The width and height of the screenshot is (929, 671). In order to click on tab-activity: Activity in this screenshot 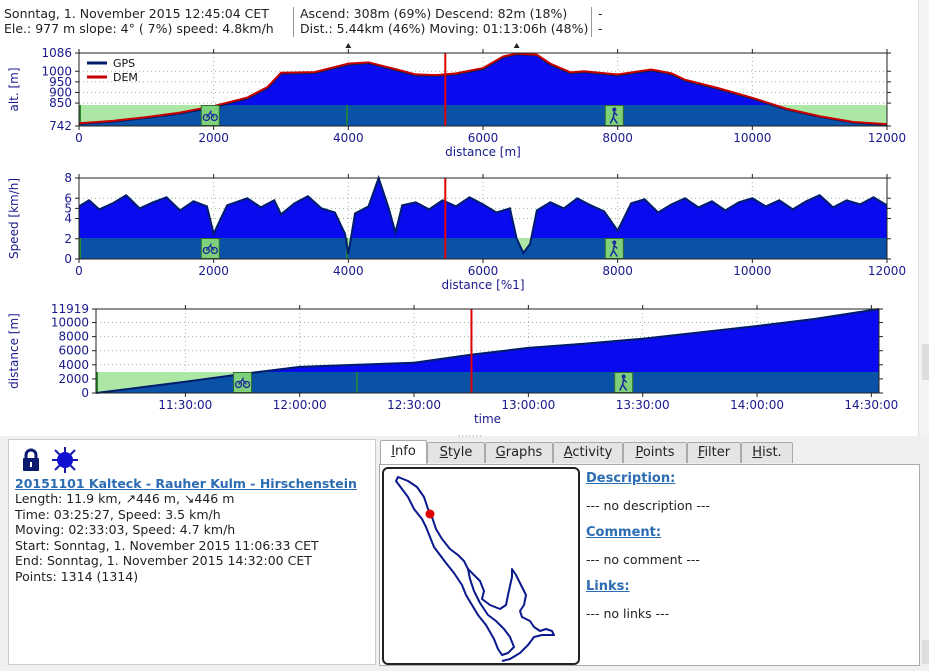, I will do `click(588, 452)`.